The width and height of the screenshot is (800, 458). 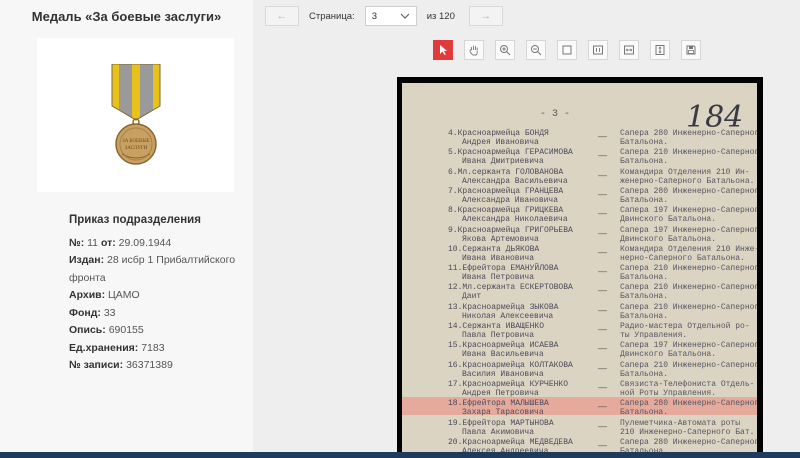 I want to click on square-icon, so click(x=567, y=50).